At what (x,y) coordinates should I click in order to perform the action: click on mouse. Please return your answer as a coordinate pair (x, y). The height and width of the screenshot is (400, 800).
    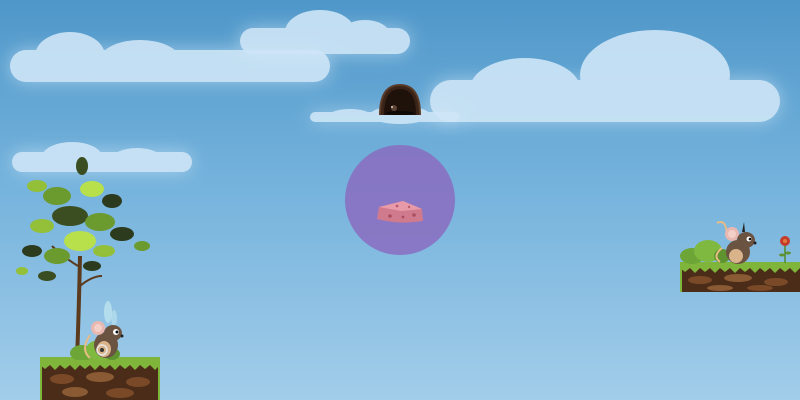
    Looking at the image, I should click on (737, 242).